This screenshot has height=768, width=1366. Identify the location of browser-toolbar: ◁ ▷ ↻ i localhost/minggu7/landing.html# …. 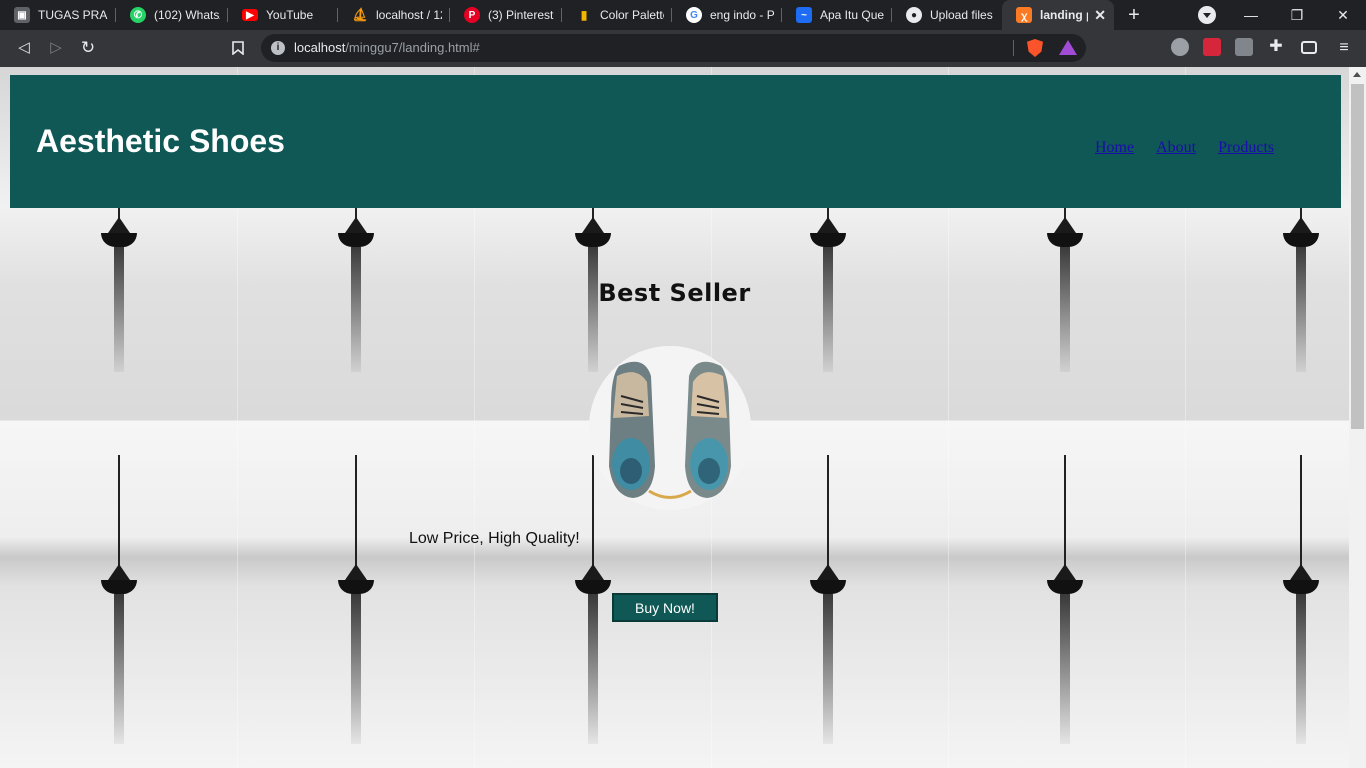
(683, 48).